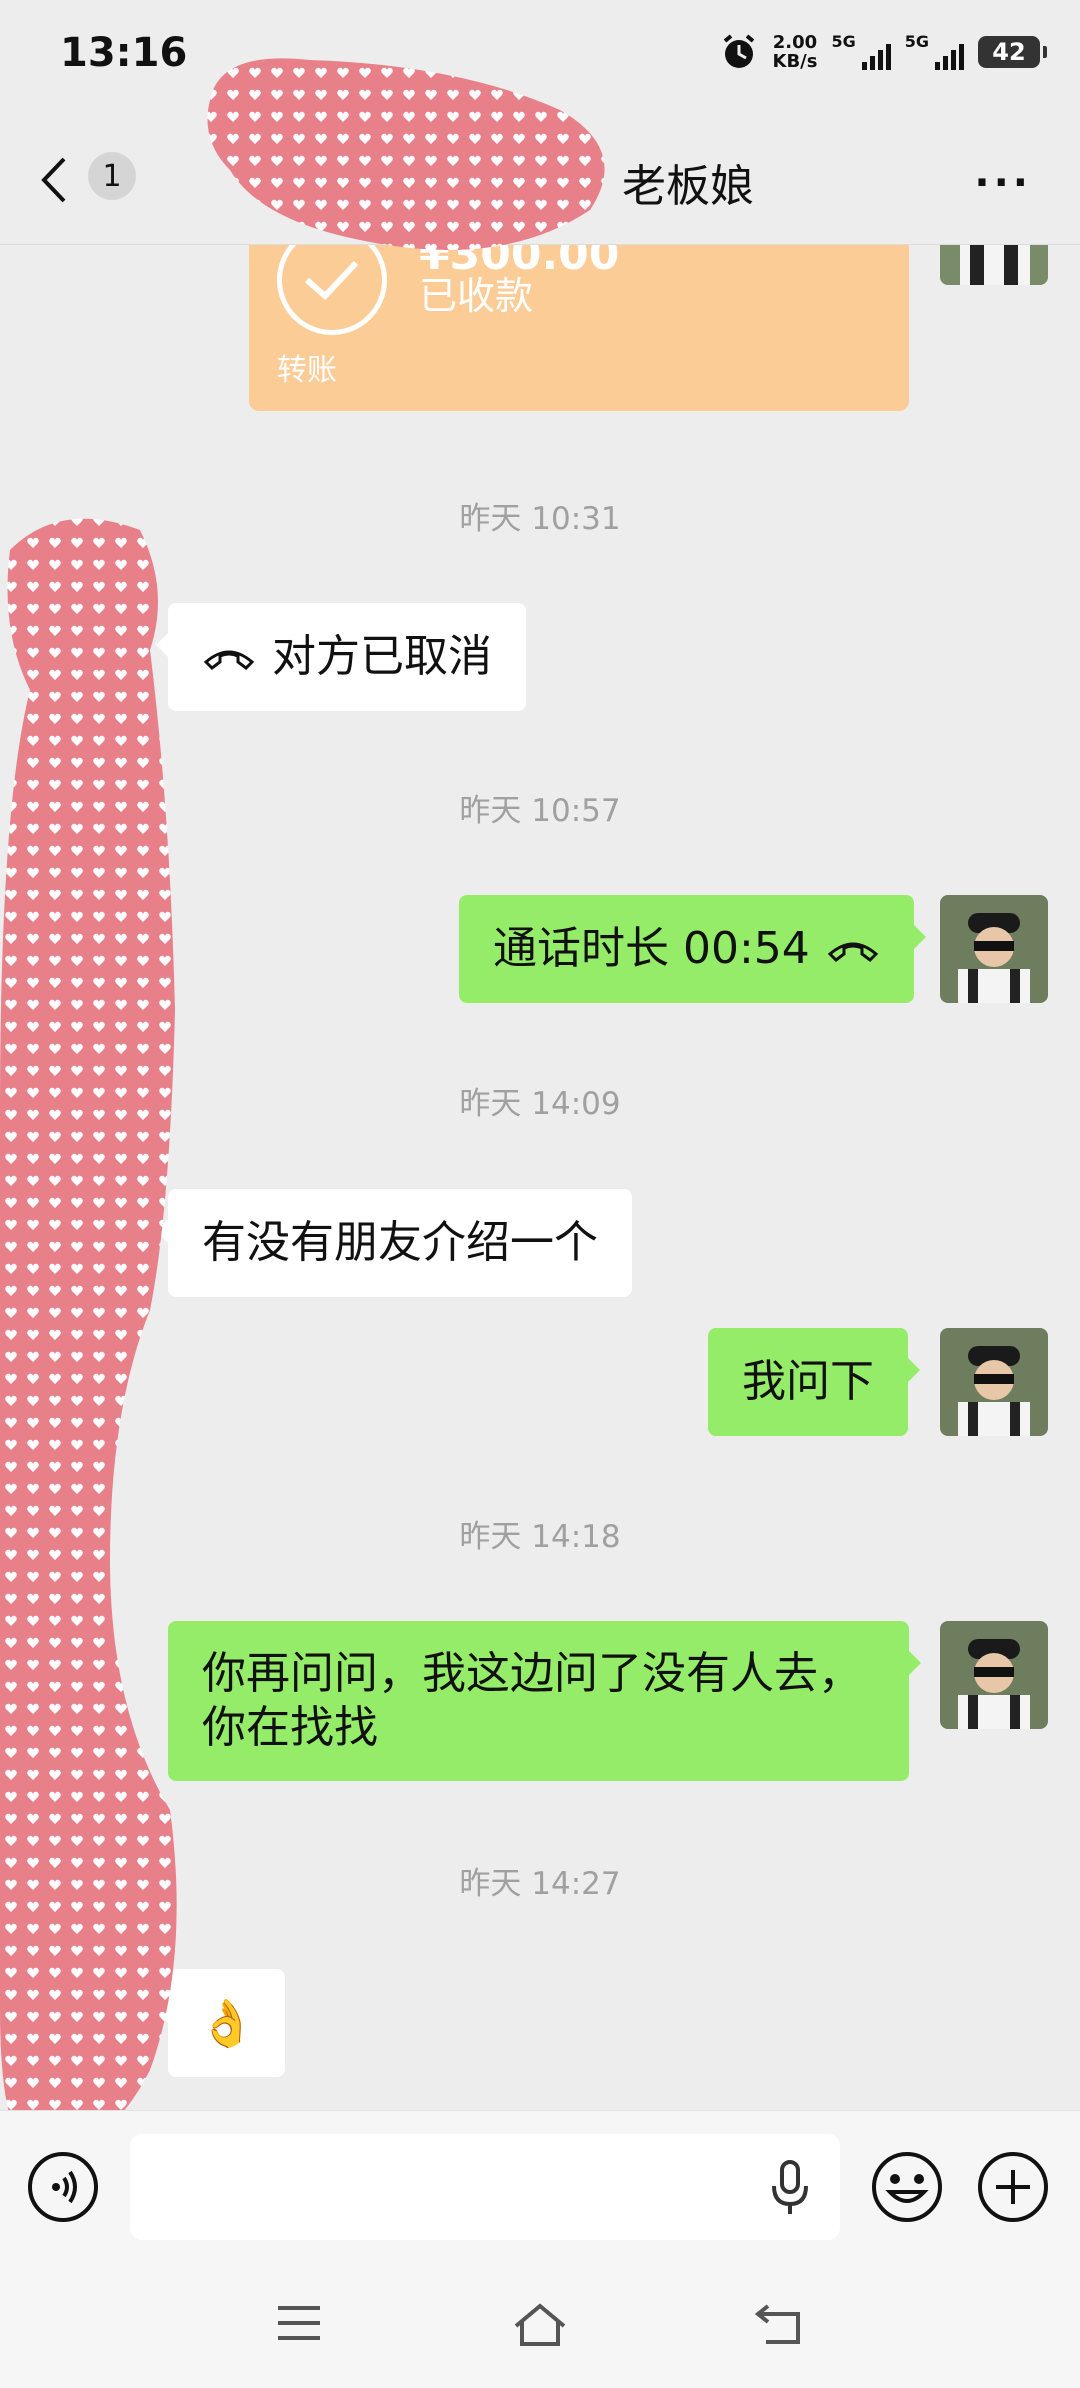  I want to click on signal-5g-2: 5G, so click(934, 52).